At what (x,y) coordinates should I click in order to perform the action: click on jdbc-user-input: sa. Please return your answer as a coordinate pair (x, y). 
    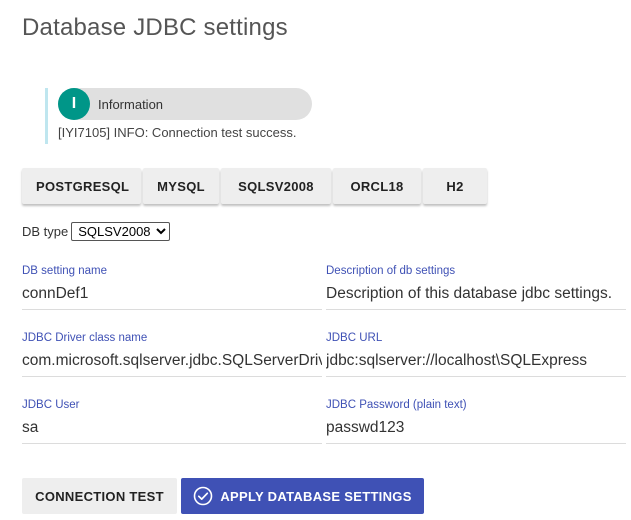
    Looking at the image, I should click on (172, 431).